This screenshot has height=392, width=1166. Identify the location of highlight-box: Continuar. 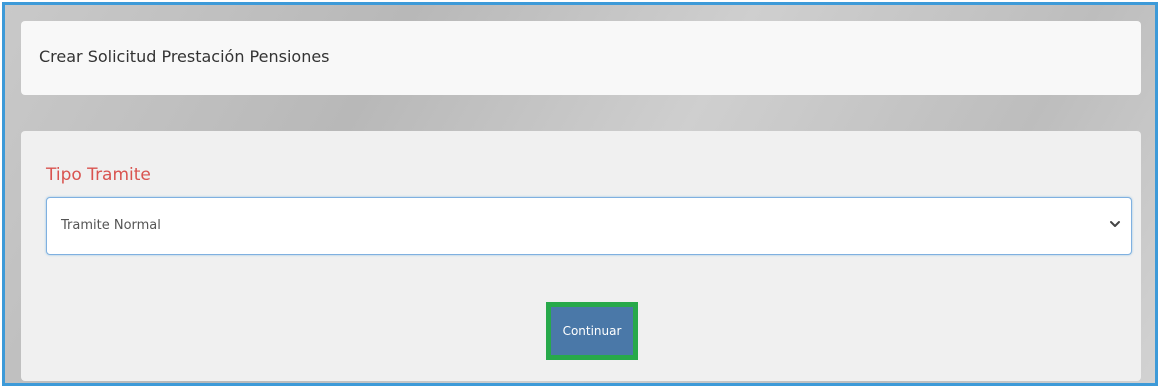
(592, 331).